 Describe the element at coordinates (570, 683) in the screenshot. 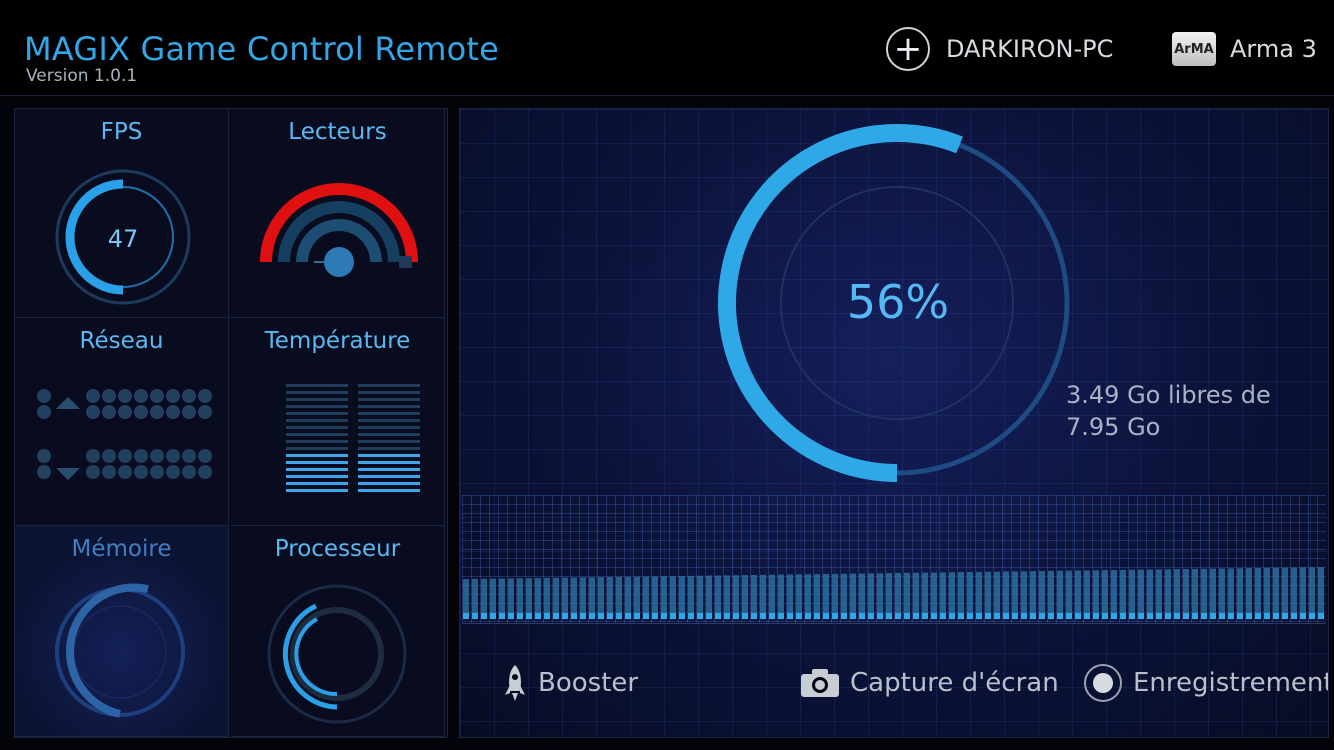

I see `booster-button: Booster` at that location.